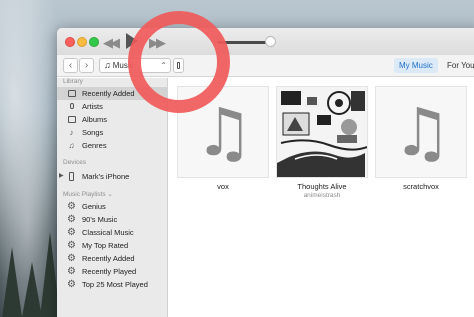 Image resolution: width=474 pixels, height=317 pixels. I want to click on close-button, so click(70, 42).